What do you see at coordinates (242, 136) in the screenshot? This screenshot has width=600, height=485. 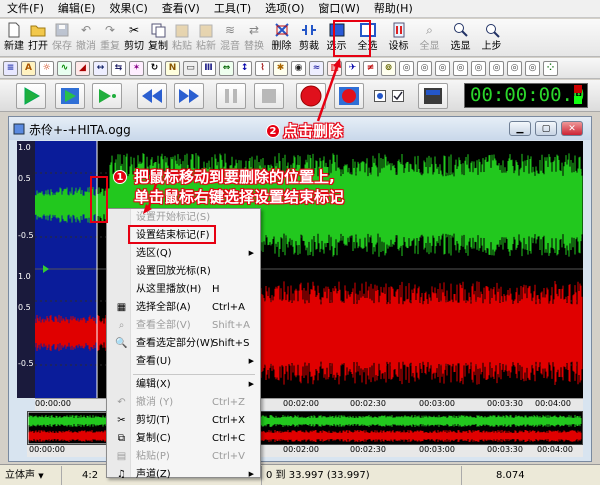 I see `annotation-arrows` at bounding box center [242, 136].